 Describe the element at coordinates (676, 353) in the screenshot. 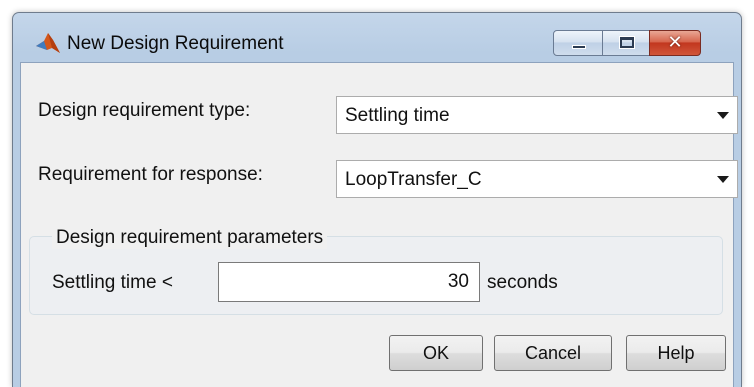

I see `help-button: Help` at that location.